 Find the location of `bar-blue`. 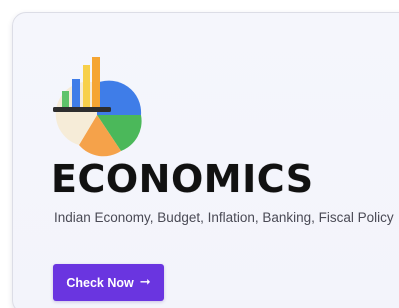

bar-blue is located at coordinates (76, 94).